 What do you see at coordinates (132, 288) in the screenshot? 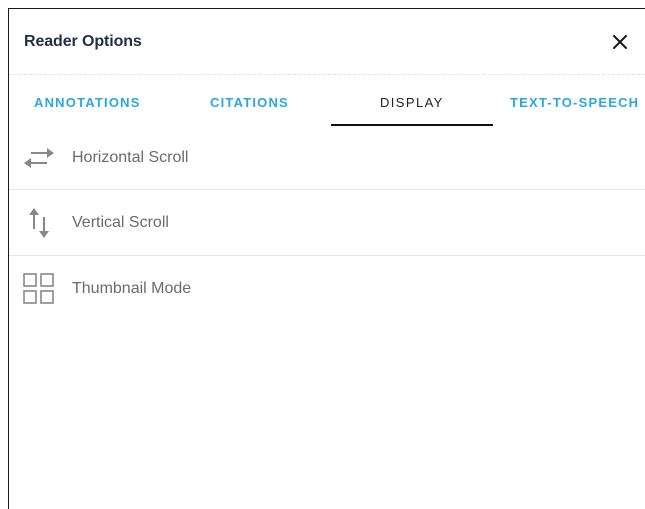
I see `option-label: Thumbnail Mode` at bounding box center [132, 288].